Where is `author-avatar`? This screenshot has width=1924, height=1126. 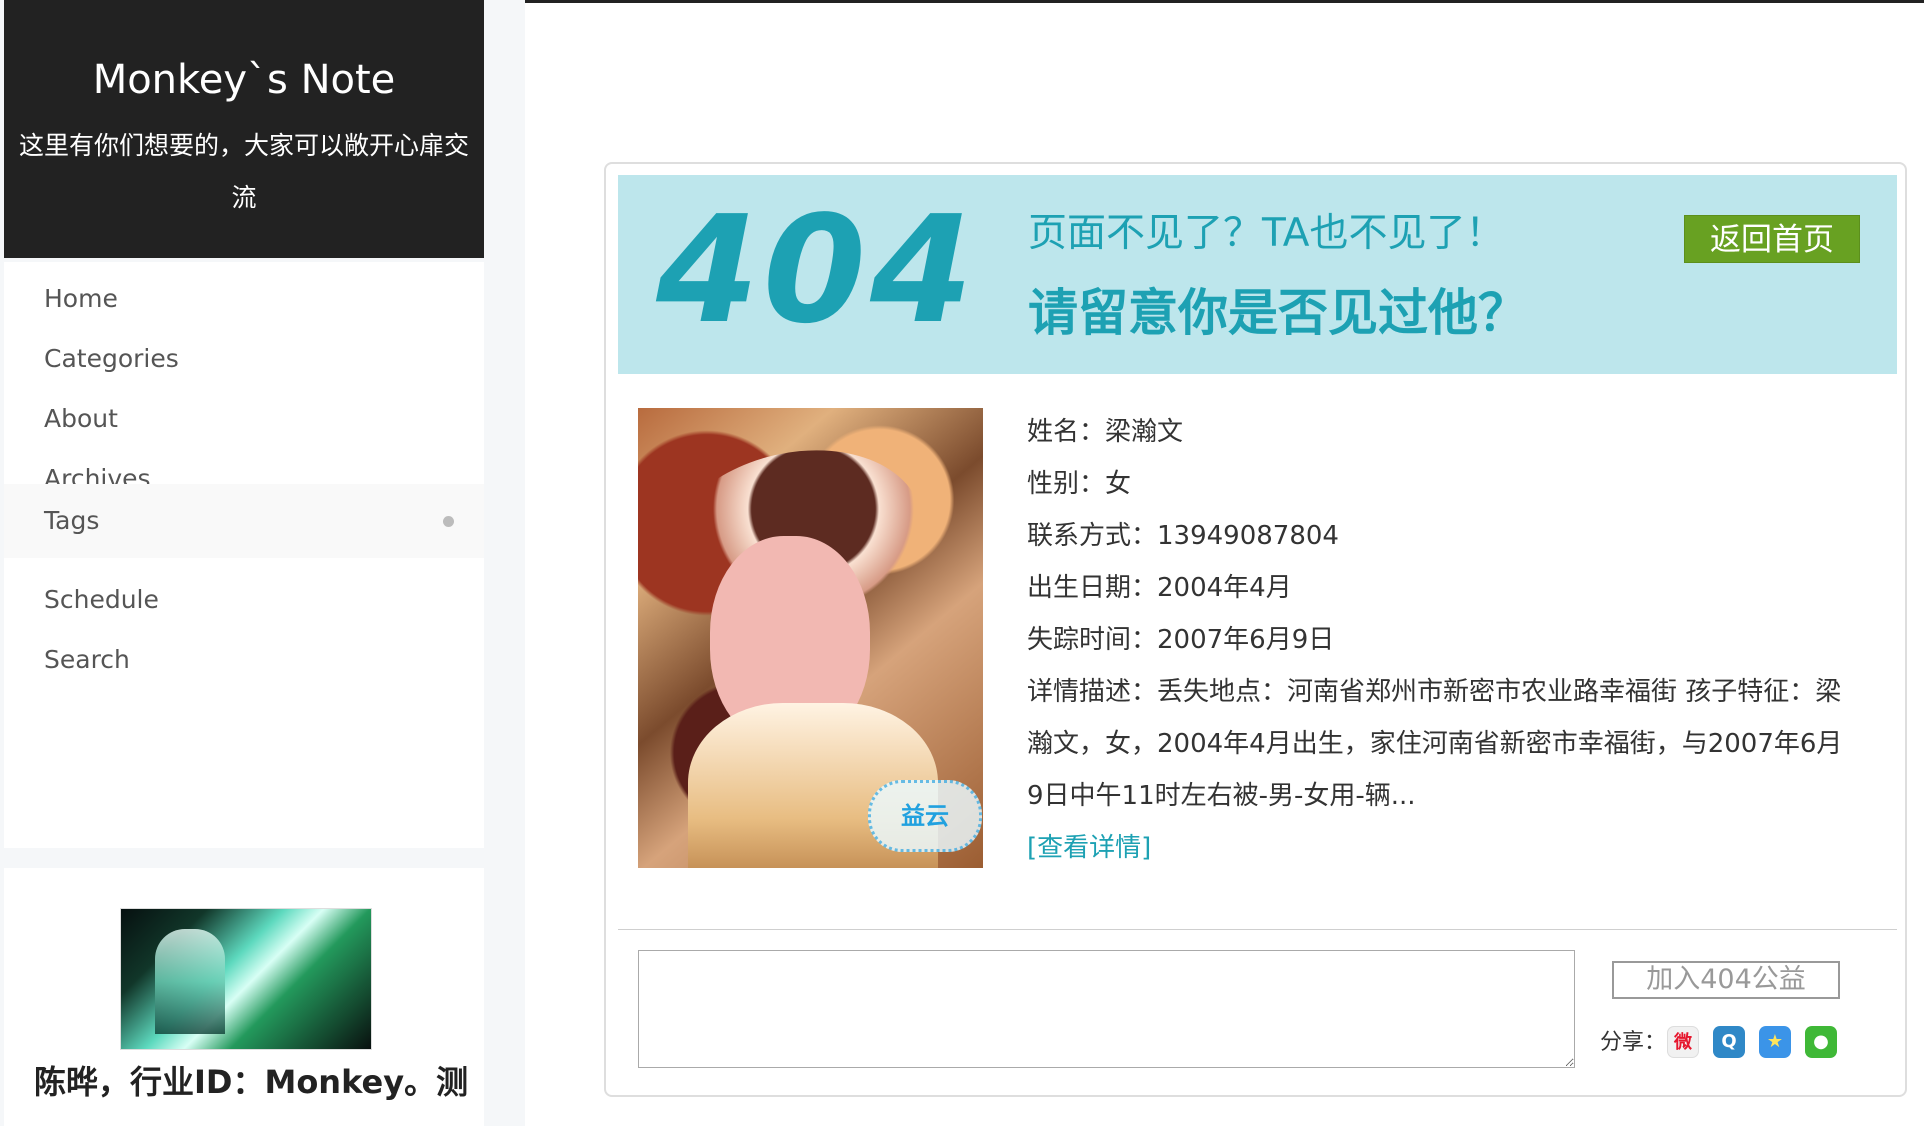
author-avatar is located at coordinates (246, 979).